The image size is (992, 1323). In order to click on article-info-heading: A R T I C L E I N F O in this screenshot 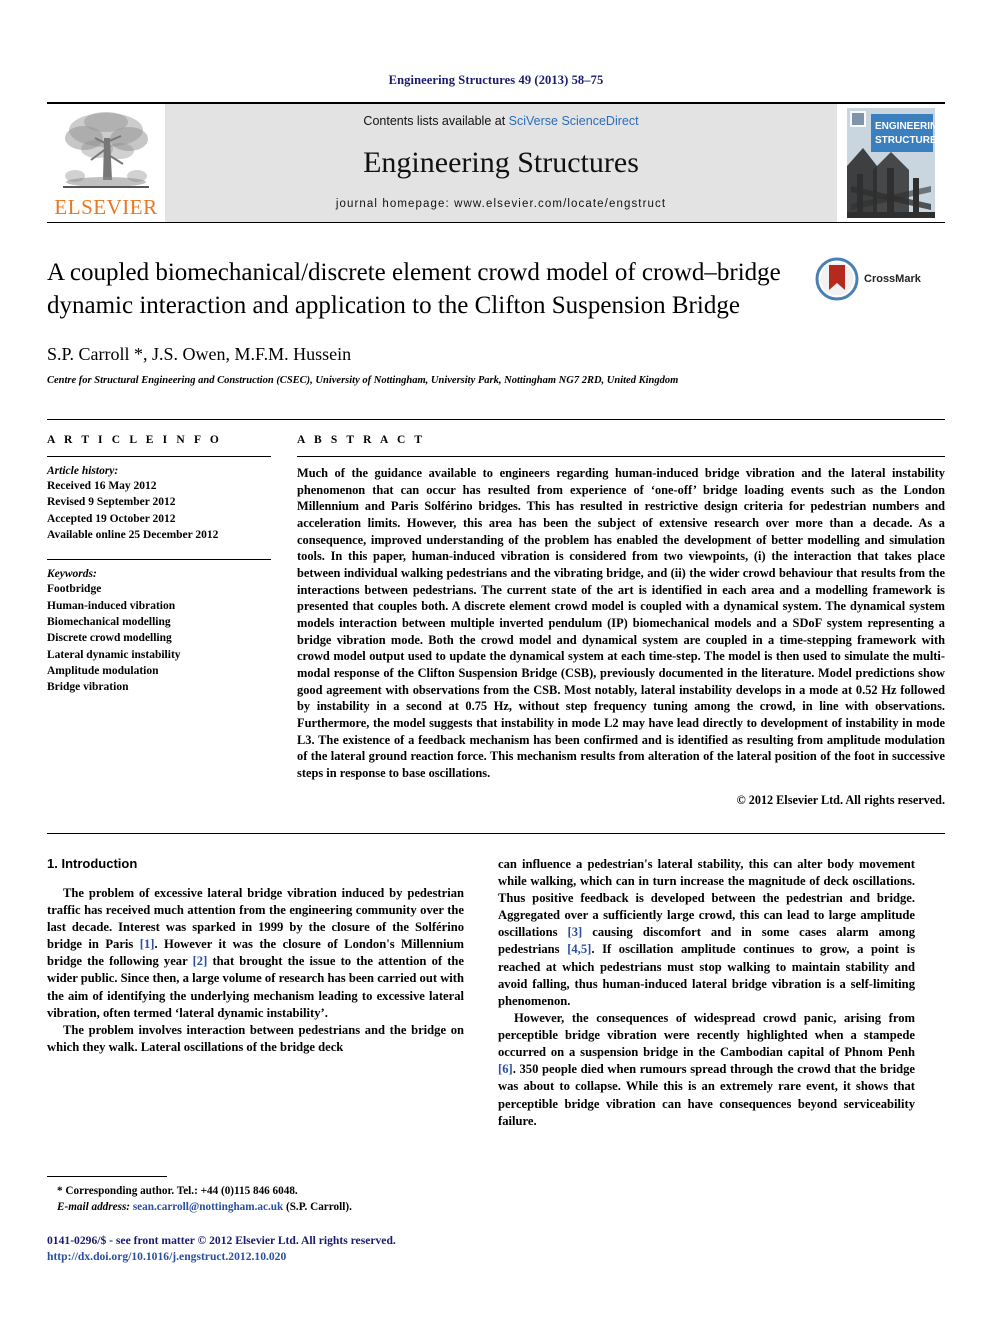, I will do `click(134, 440)`.